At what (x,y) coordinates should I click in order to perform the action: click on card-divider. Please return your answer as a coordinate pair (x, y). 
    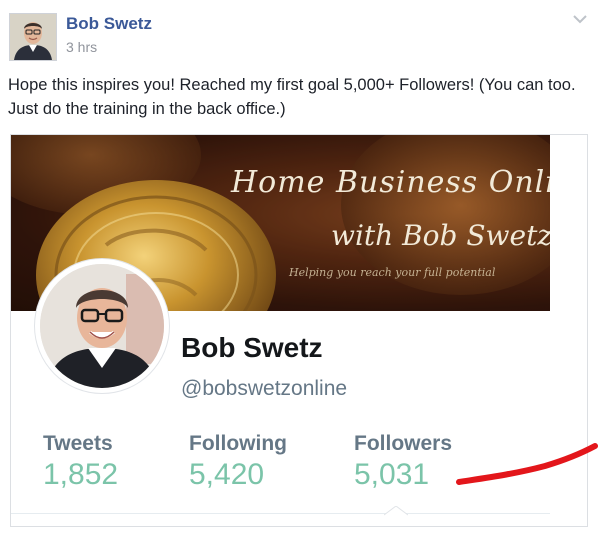
    Looking at the image, I should click on (280, 513).